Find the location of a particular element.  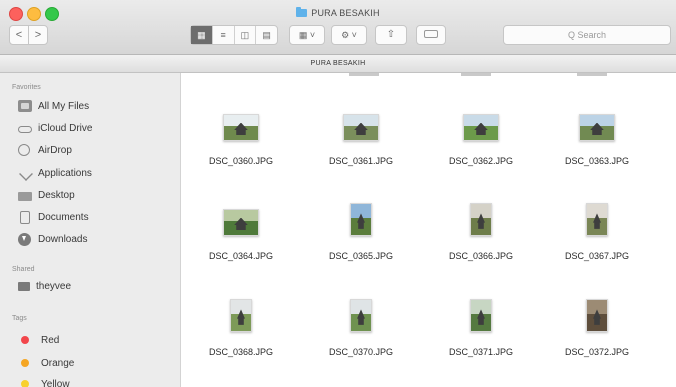

arrange-button: ▦ ˅ is located at coordinates (307, 35).